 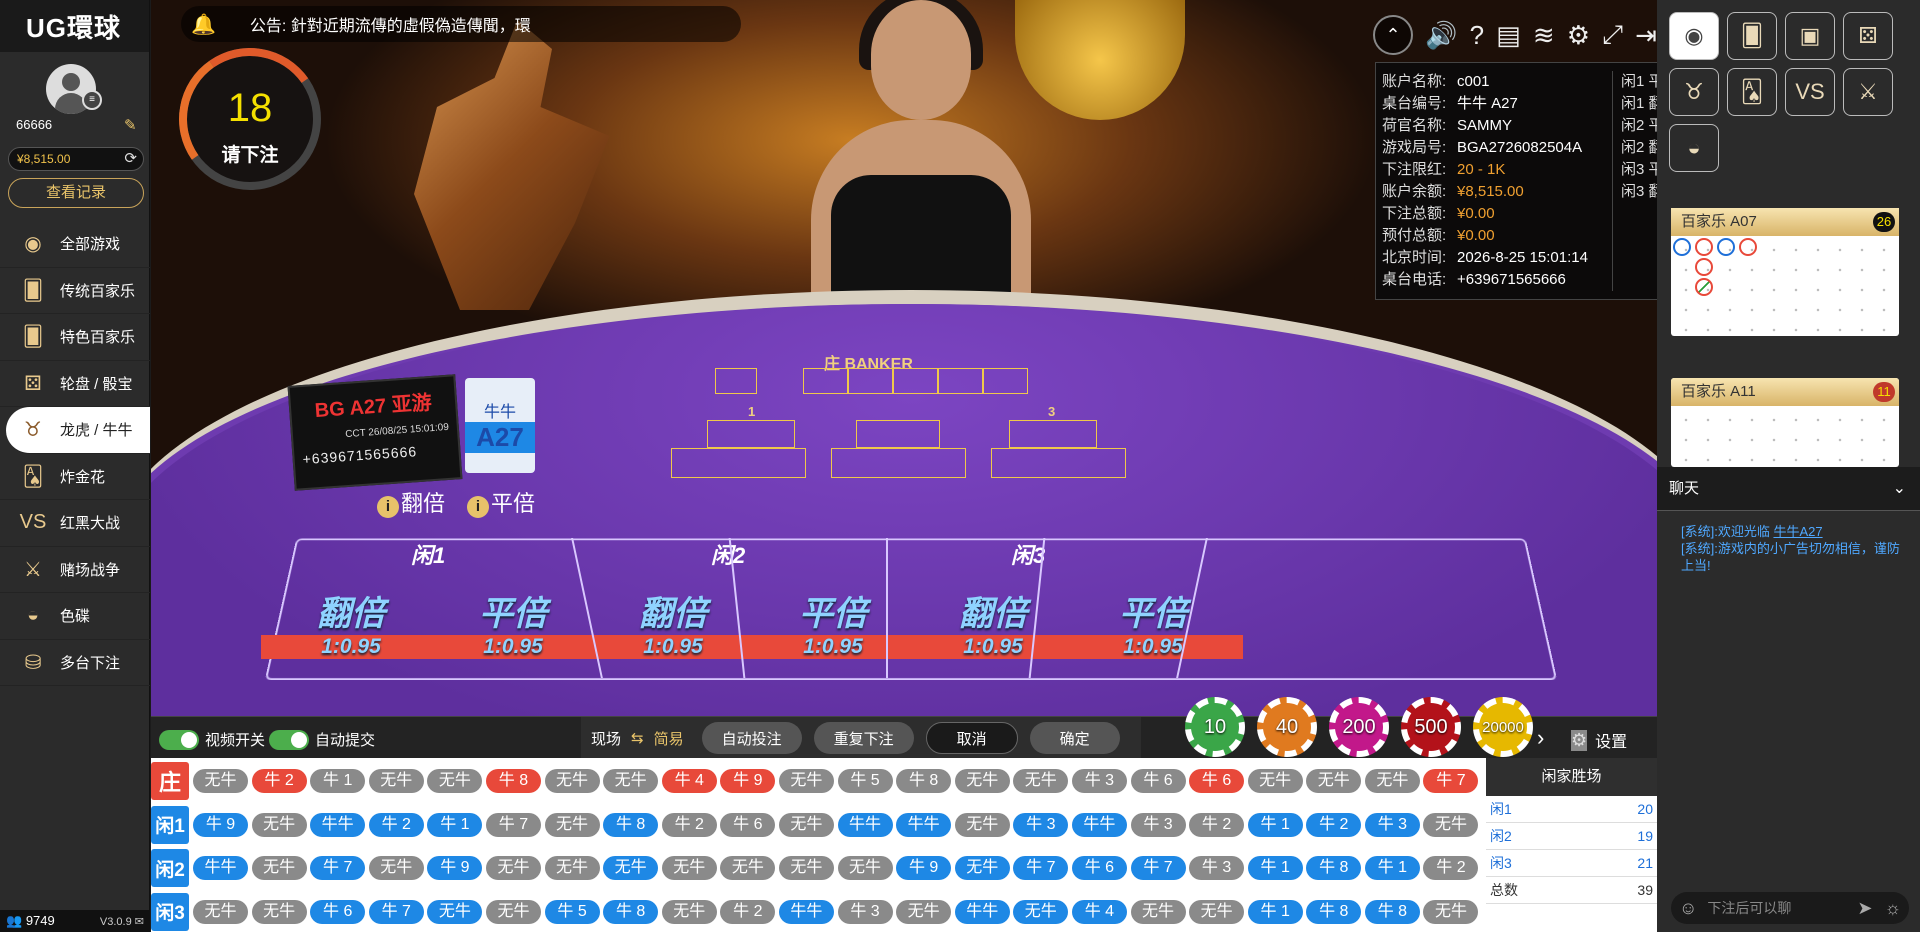 I want to click on video-switch, so click(x=179, y=739).